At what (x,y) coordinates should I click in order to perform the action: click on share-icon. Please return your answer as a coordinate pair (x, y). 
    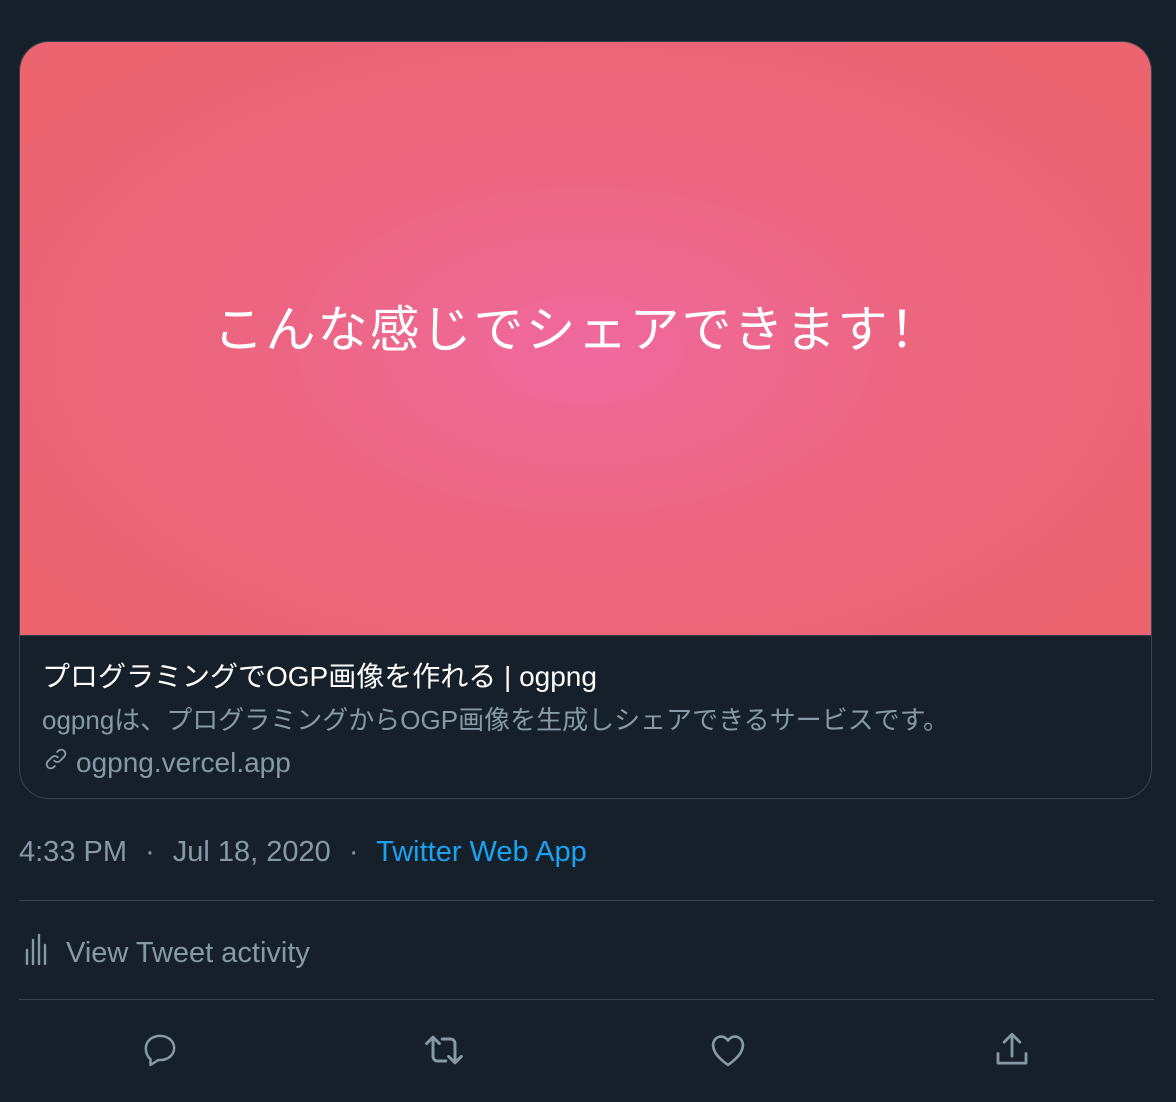
    Looking at the image, I should click on (1012, 1052).